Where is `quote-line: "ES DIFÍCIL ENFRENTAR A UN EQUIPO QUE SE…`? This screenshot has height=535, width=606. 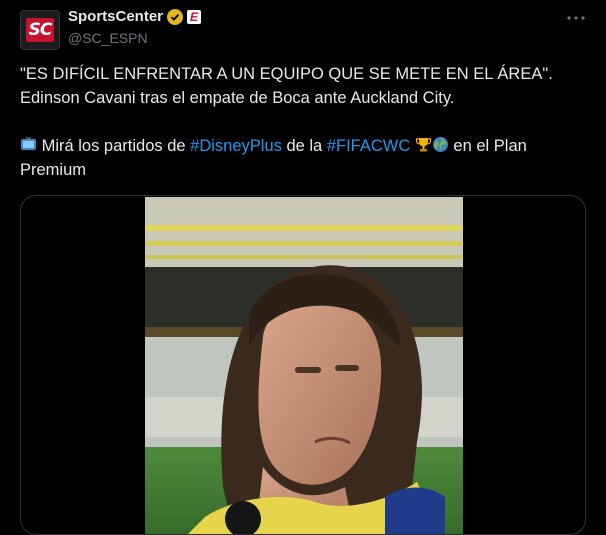 quote-line: "ES DIFÍCIL ENFRENTAR A UN EQUIPO QUE SE… is located at coordinates (286, 74).